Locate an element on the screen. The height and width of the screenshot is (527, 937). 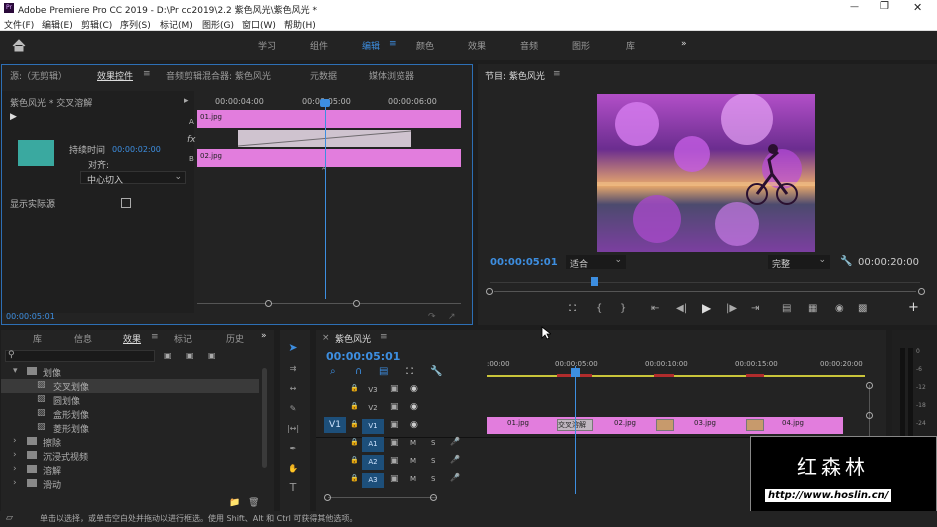
add-marker-icon: ⛚ is located at coordinates (409, 372).